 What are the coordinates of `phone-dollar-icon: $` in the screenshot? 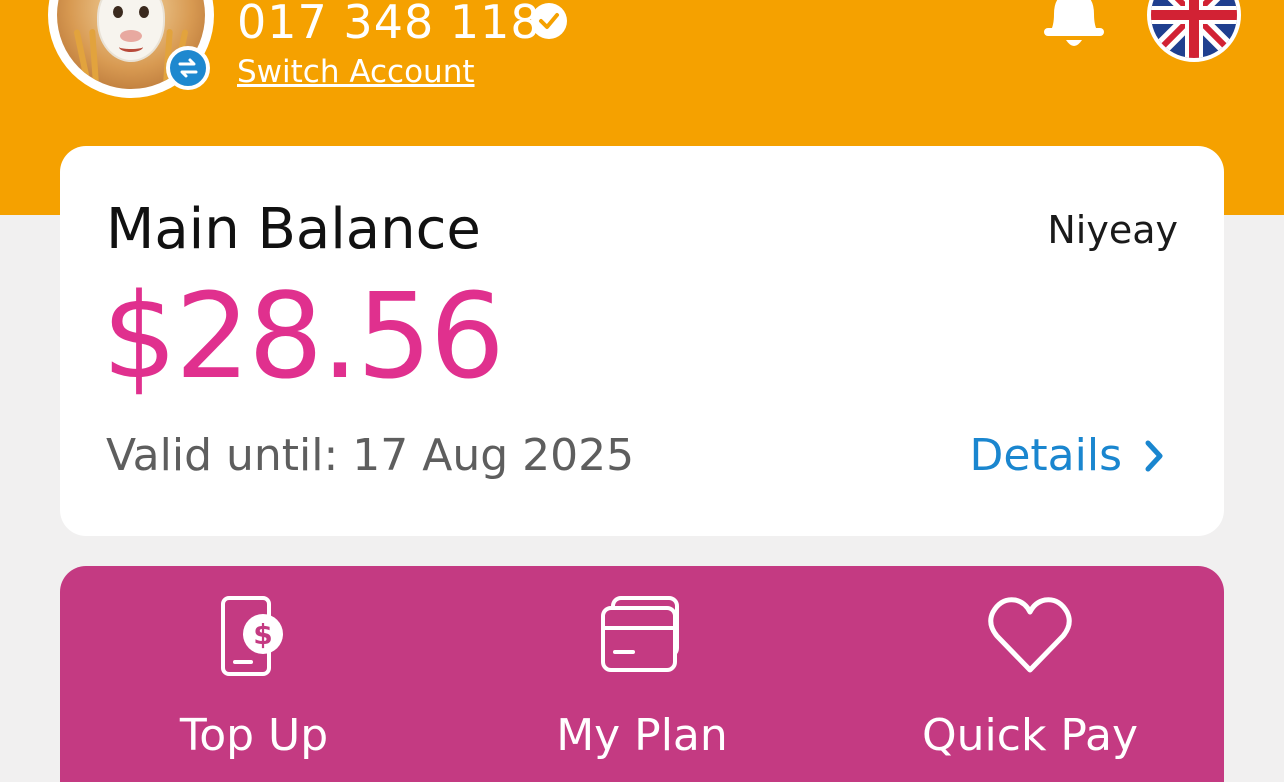 It's located at (252, 636).